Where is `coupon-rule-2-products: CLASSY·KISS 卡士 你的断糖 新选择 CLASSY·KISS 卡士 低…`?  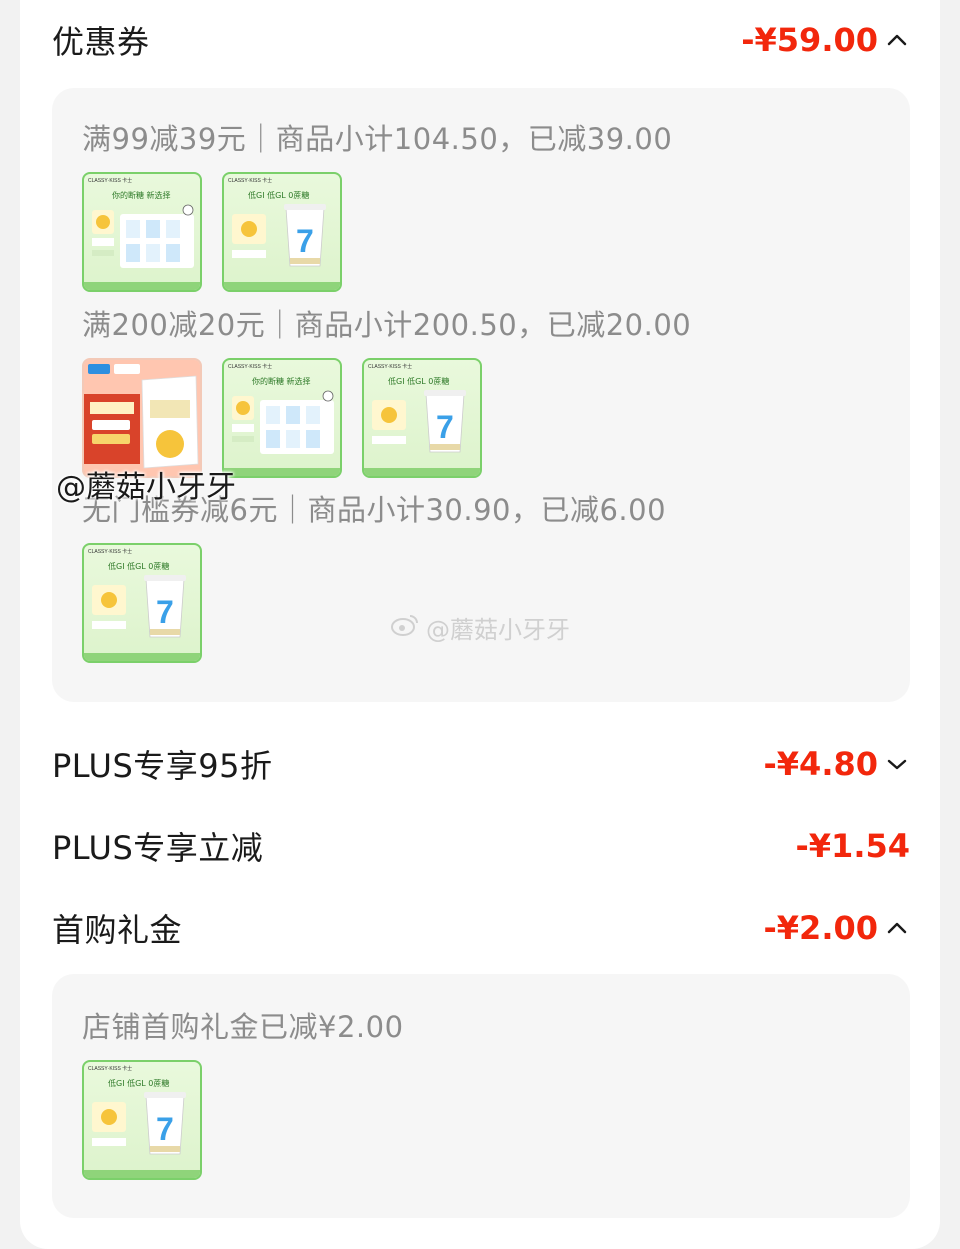 coupon-rule-2-products: CLASSY·KISS 卡士 你的断糖 新选择 CLASSY·KISS 卡士 低… is located at coordinates (282, 418).